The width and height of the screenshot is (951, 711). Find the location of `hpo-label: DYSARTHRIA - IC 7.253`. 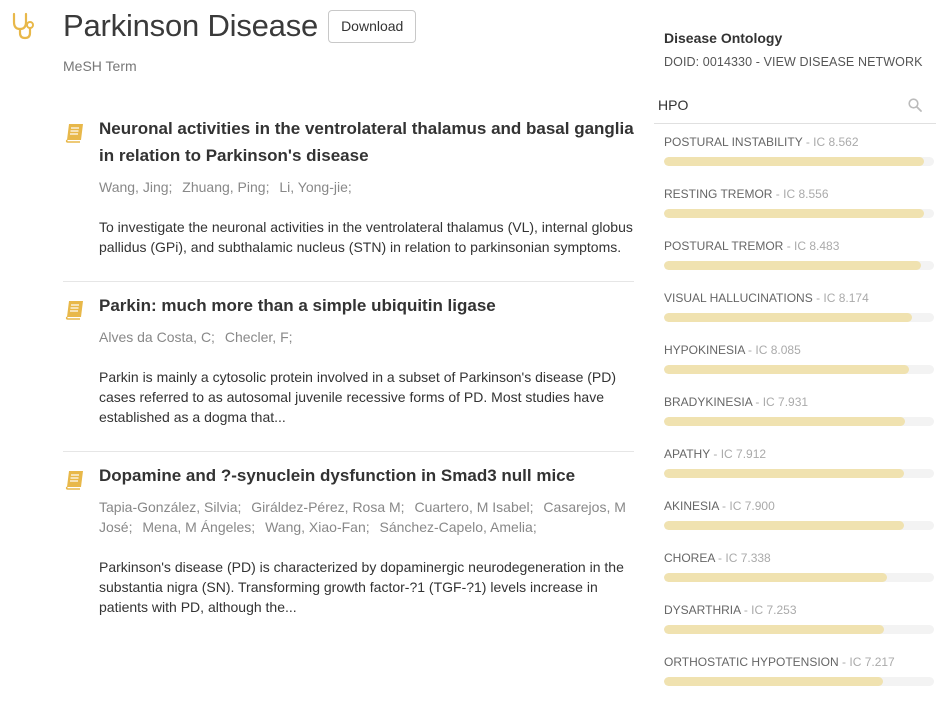

hpo-label: DYSARTHRIA - IC 7.253 is located at coordinates (800, 610).